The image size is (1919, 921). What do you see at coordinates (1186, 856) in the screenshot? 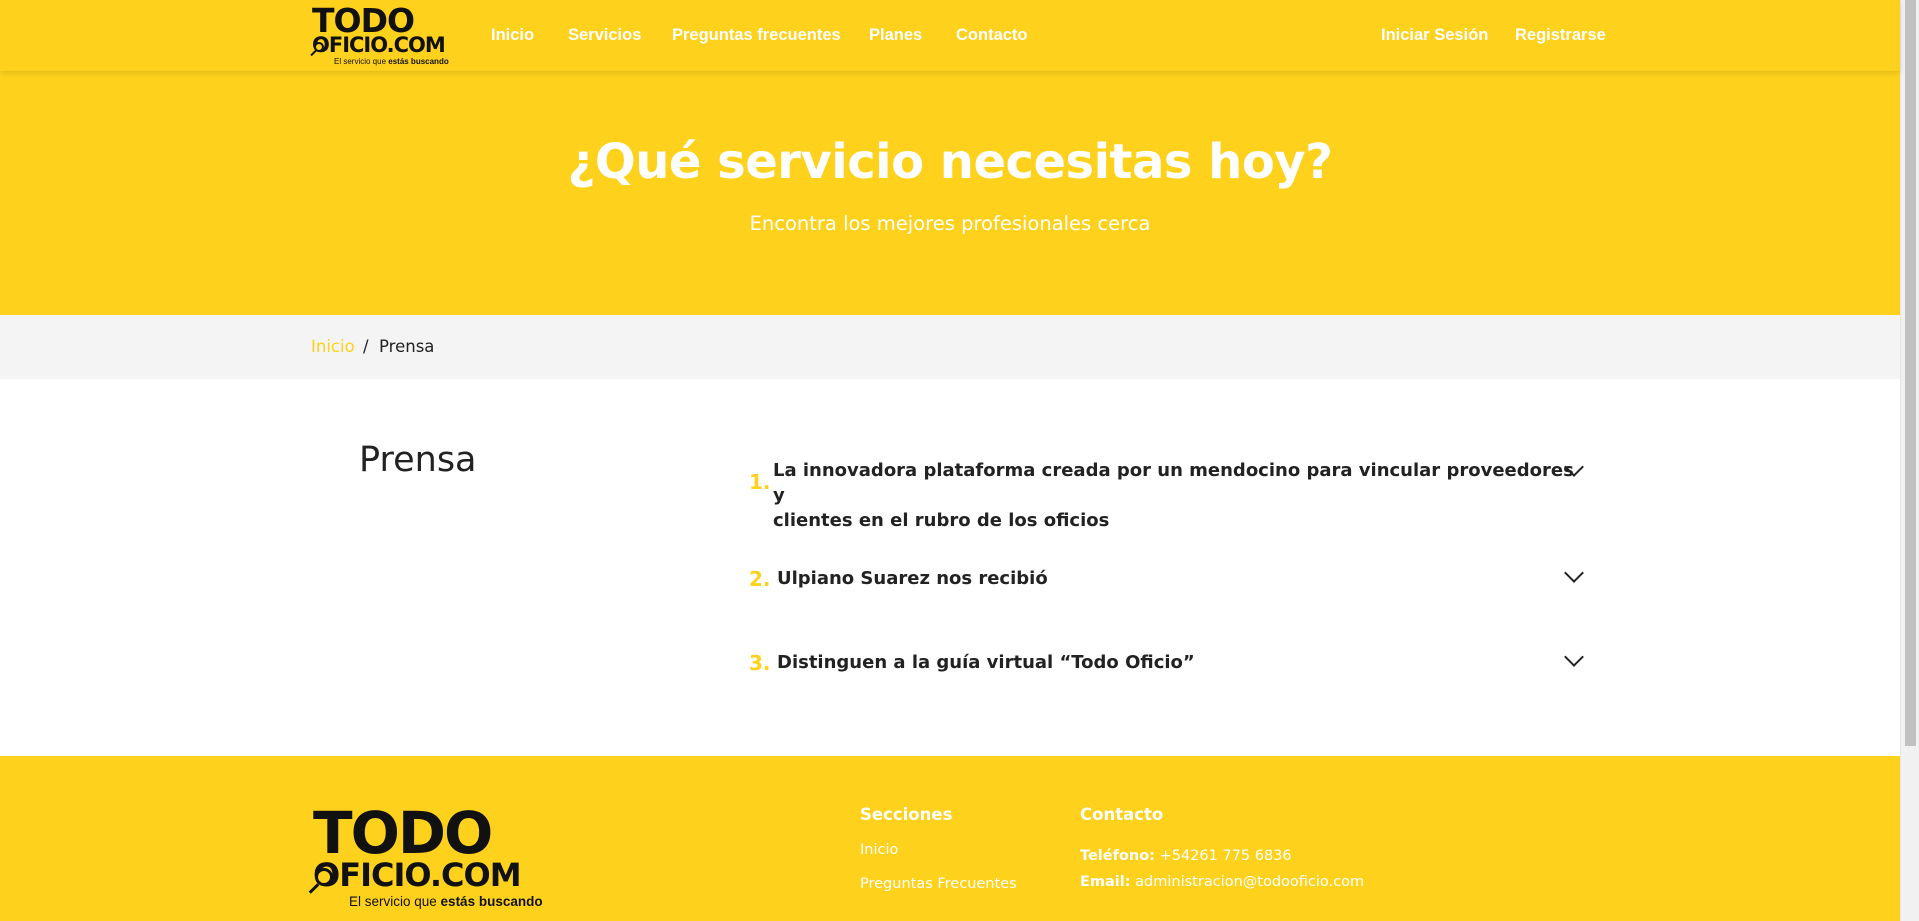
I see `footer-phone: Teléfono: +54261 775 6836` at bounding box center [1186, 856].